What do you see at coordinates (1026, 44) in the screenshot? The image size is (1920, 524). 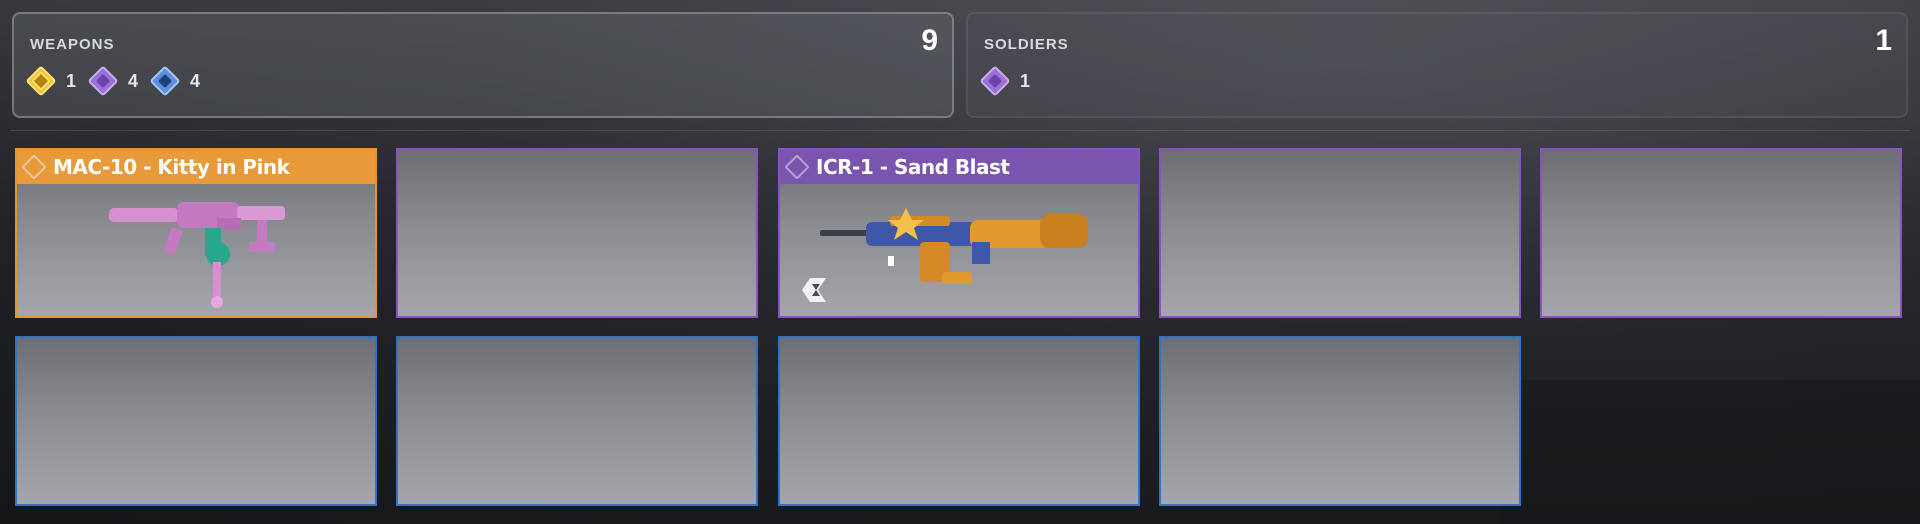 I see `soldiers-title: SOLDIERS` at bounding box center [1026, 44].